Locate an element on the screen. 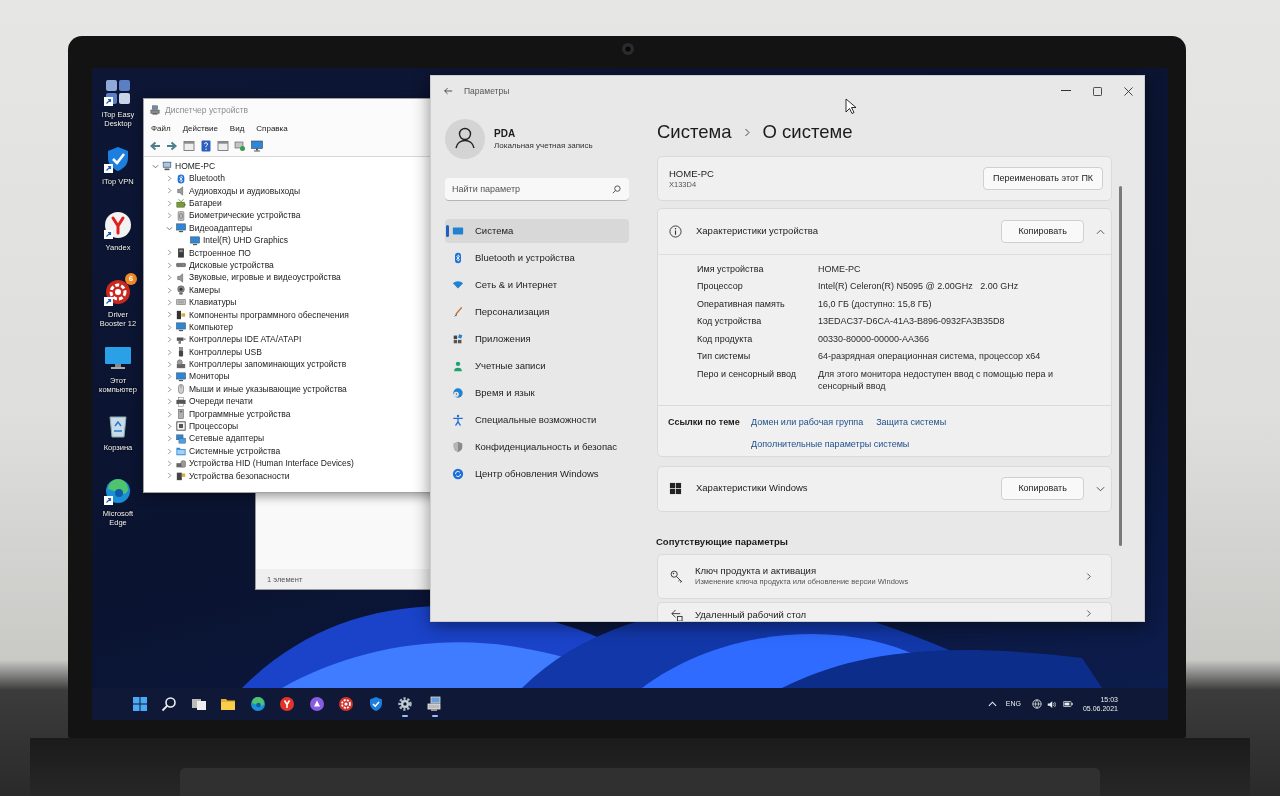 This screenshot has width=1280, height=796. tree-item: Процессоры is located at coordinates (214, 426).